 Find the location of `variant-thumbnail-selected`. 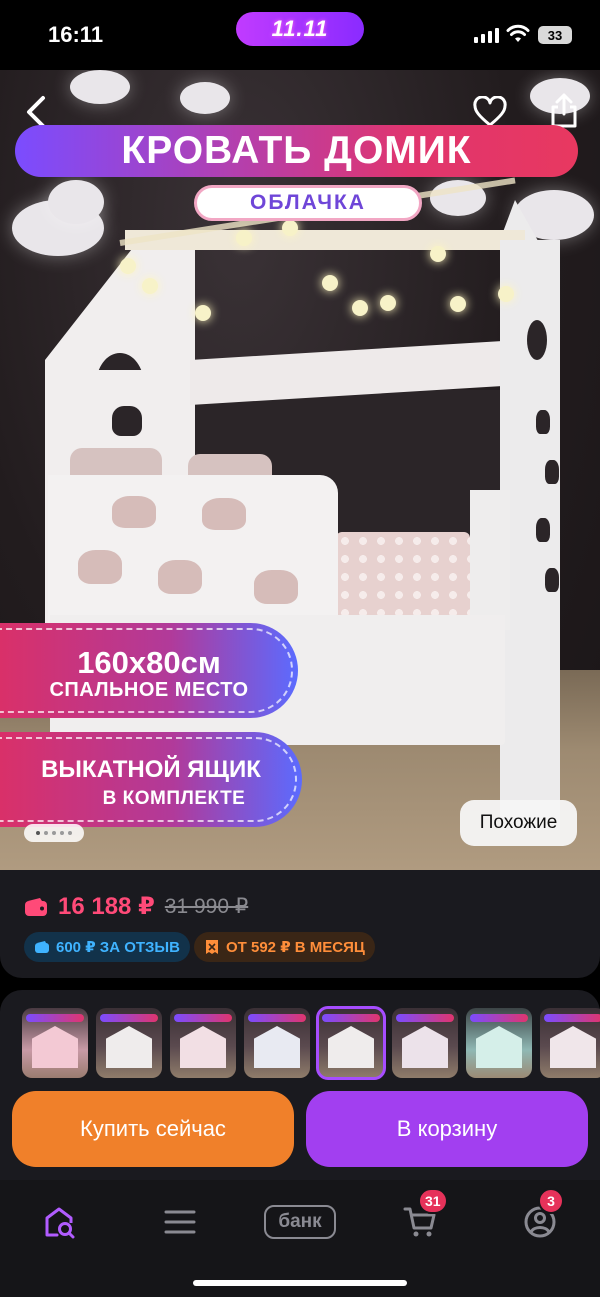

variant-thumbnail-selected is located at coordinates (351, 1043).